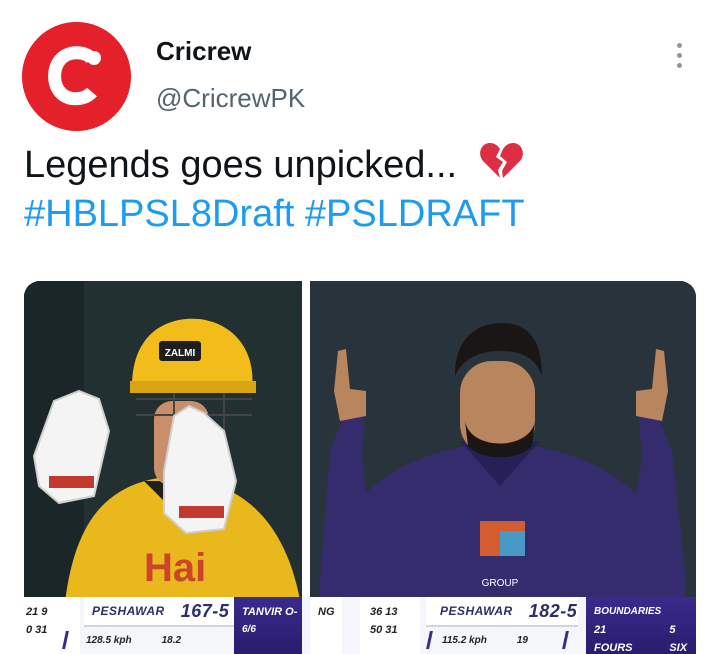 This screenshot has width=720, height=654. I want to click on scoreboard-speed-right: 115.2 kph 19, so click(485, 640).